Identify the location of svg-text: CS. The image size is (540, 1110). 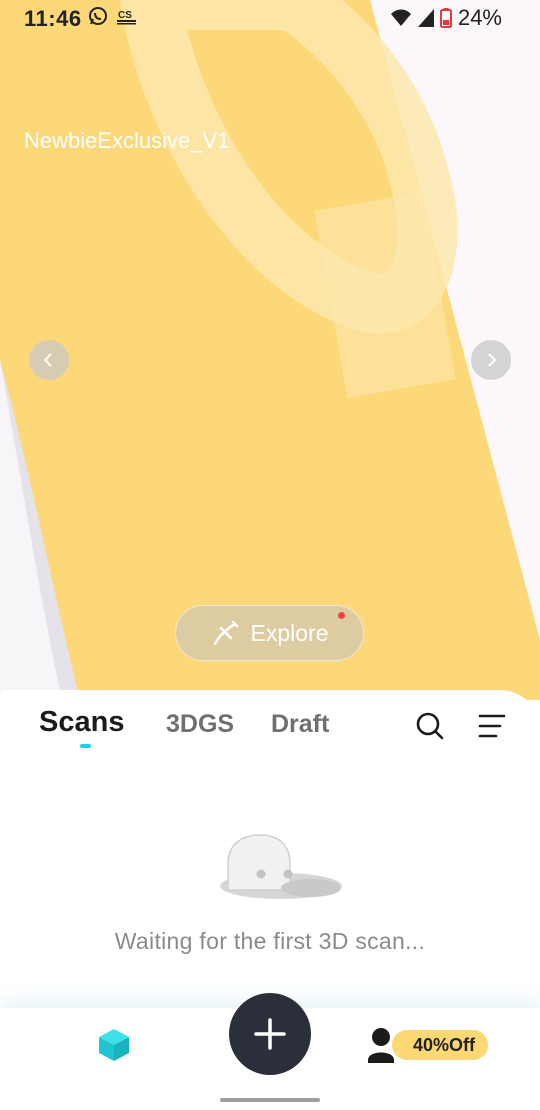
(125, 15).